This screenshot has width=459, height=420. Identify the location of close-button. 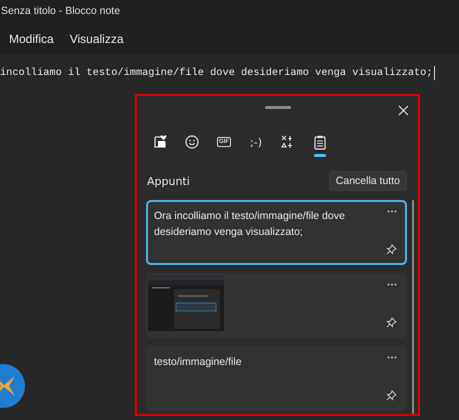
(403, 110).